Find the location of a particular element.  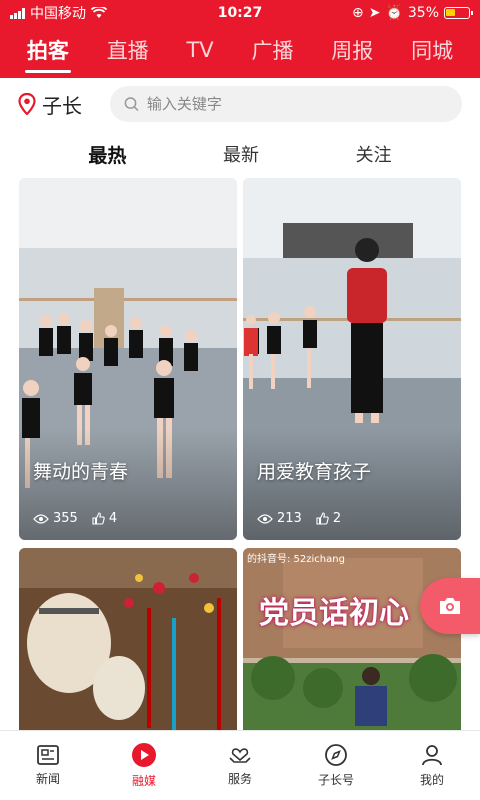

compass-icon is located at coordinates (336, 755).